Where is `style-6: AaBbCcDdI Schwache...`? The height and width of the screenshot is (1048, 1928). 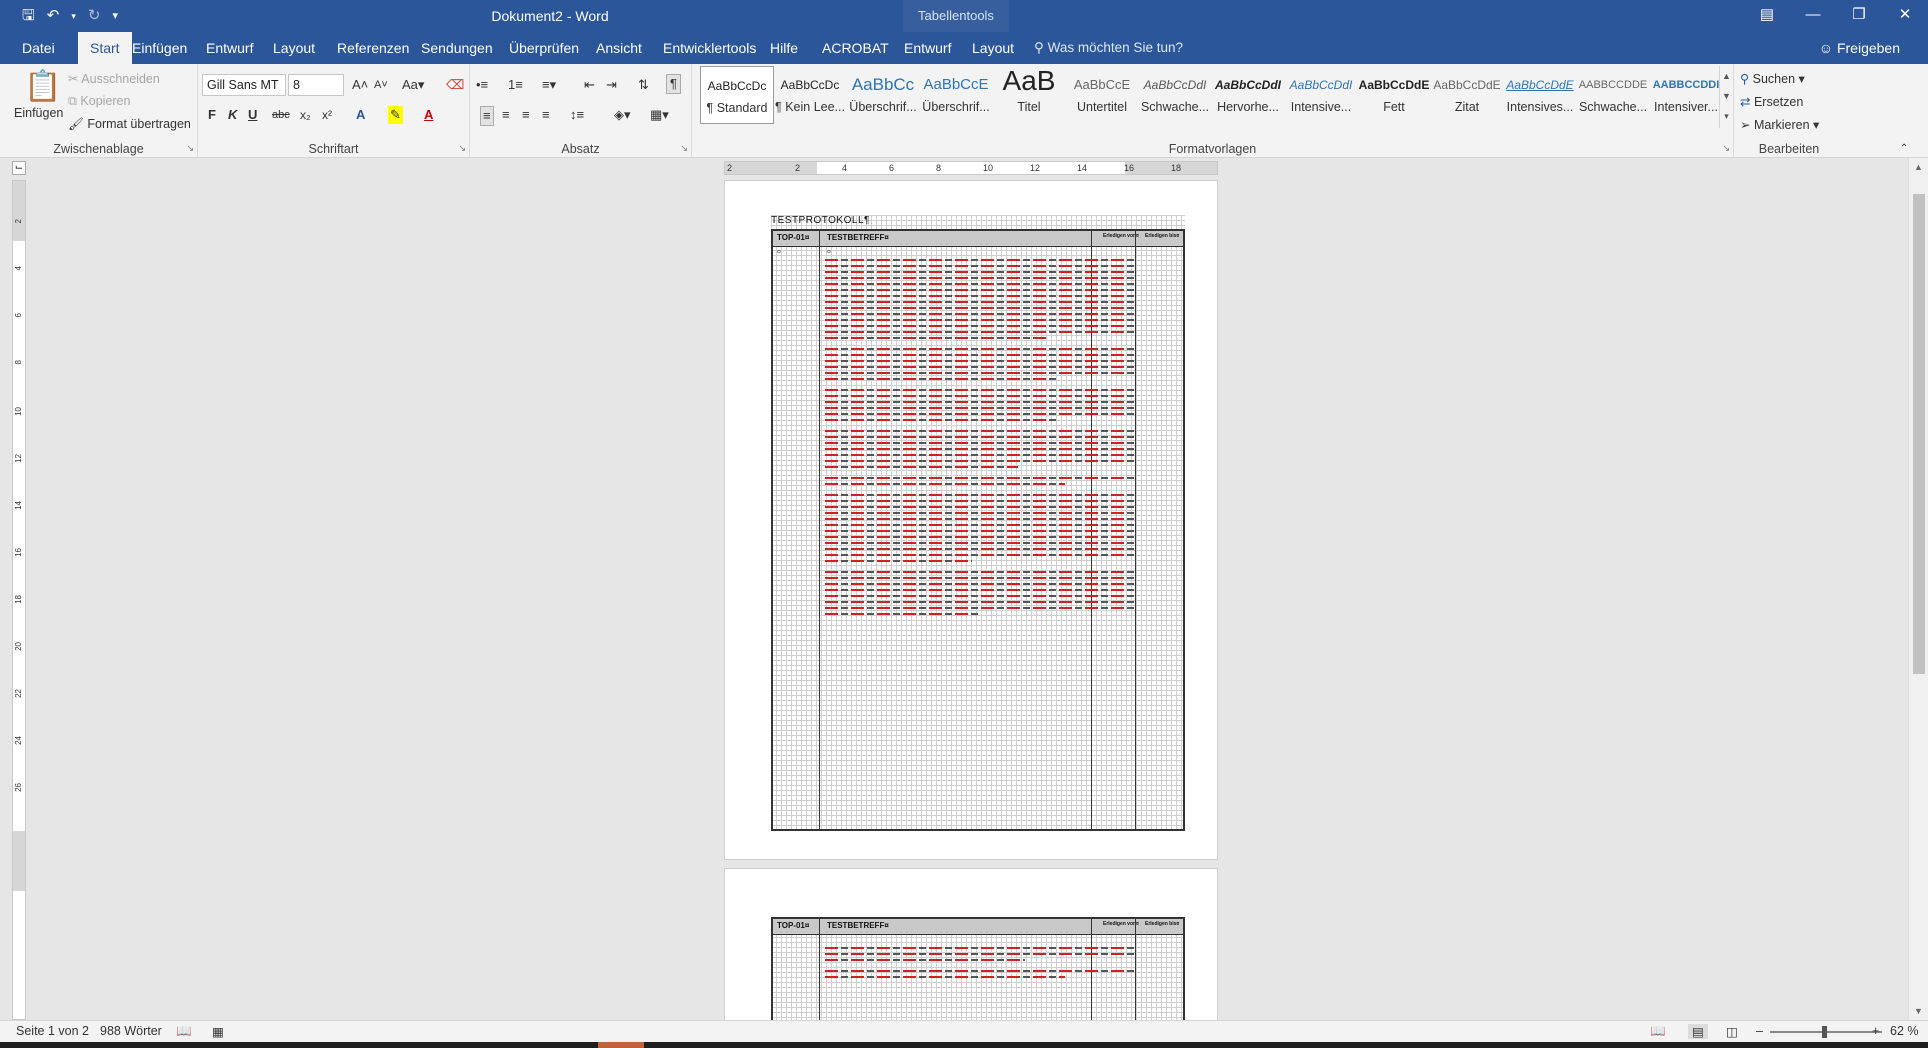 style-6: AaBbCcDdI Schwache... is located at coordinates (1175, 95).